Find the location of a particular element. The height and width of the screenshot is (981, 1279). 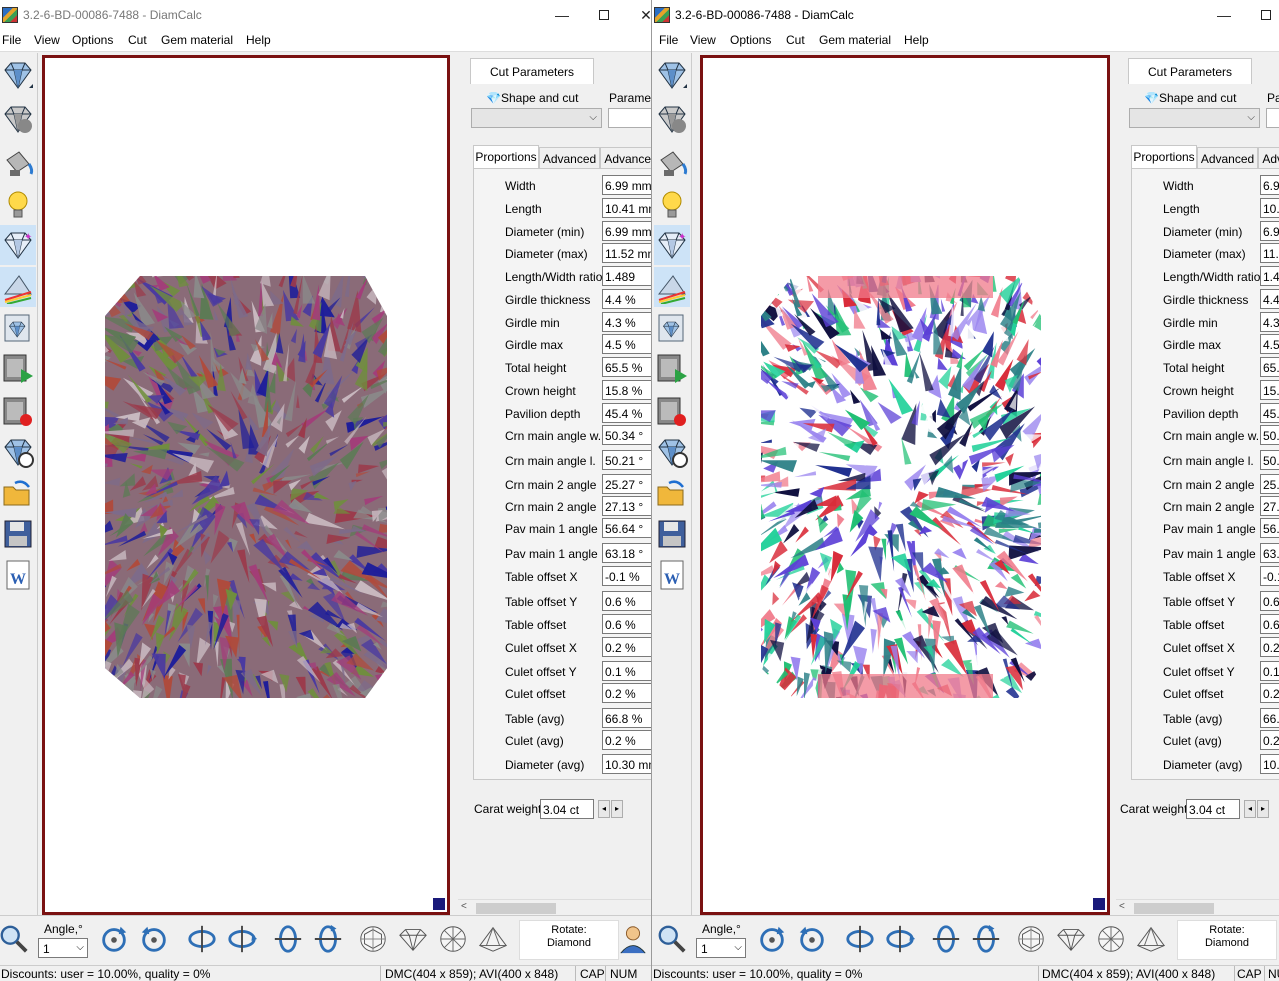

video-record-tool-button is located at coordinates (18, 411).